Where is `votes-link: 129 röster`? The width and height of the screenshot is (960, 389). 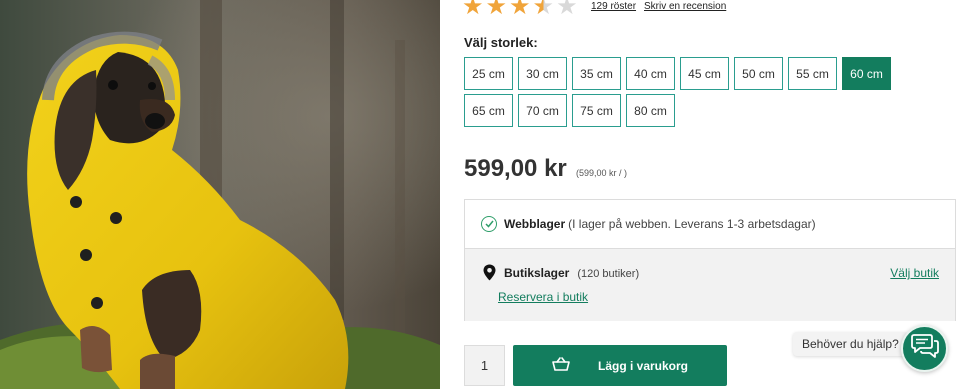 votes-link: 129 röster is located at coordinates (613, 6).